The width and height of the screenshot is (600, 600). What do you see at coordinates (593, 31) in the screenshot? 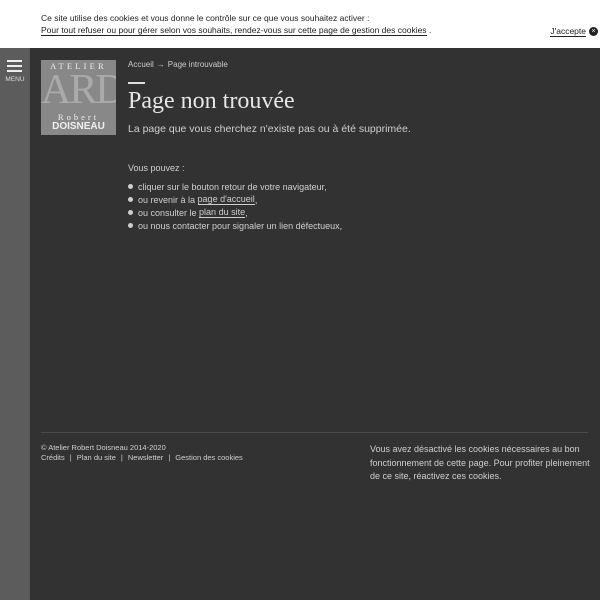
I see `close-icon: ×` at bounding box center [593, 31].